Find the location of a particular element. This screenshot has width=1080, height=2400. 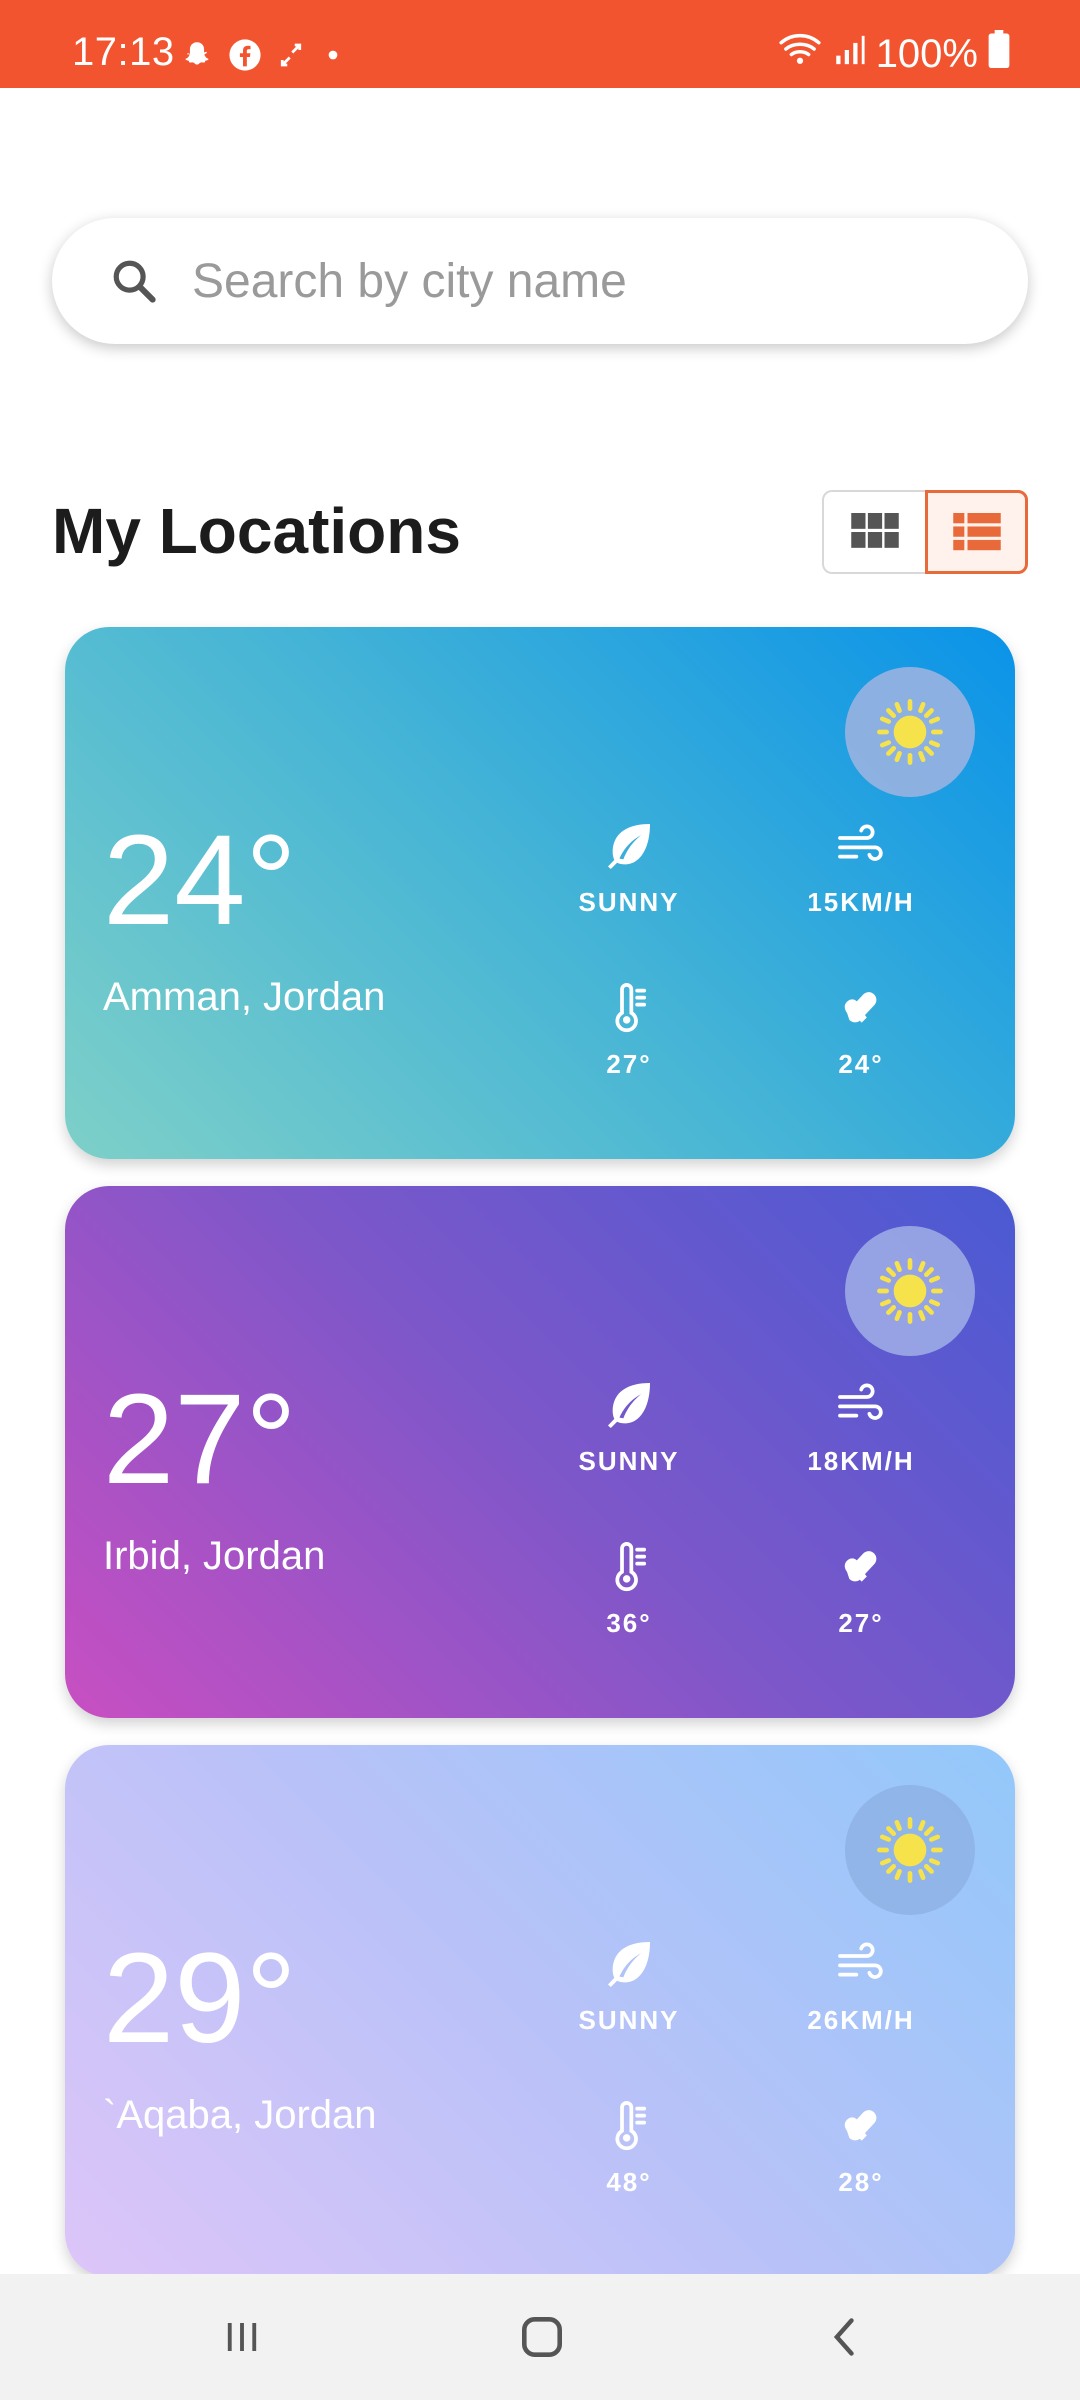

max-temp-stat: 27° is located at coordinates (629, 1029).